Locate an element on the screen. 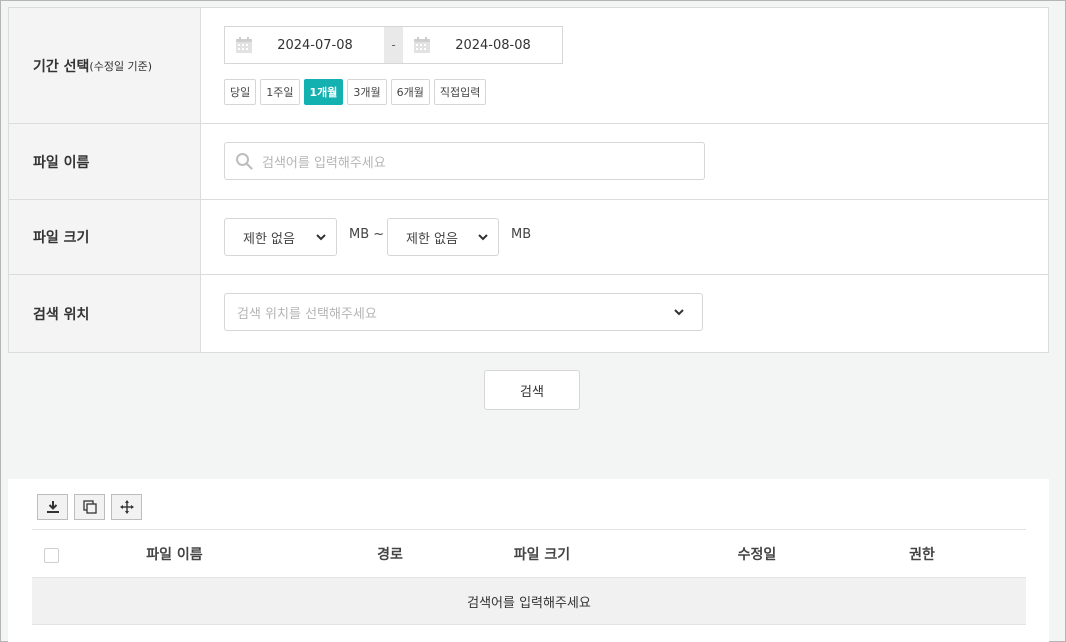  file-name-label: 파일 이름 is located at coordinates (105, 161).